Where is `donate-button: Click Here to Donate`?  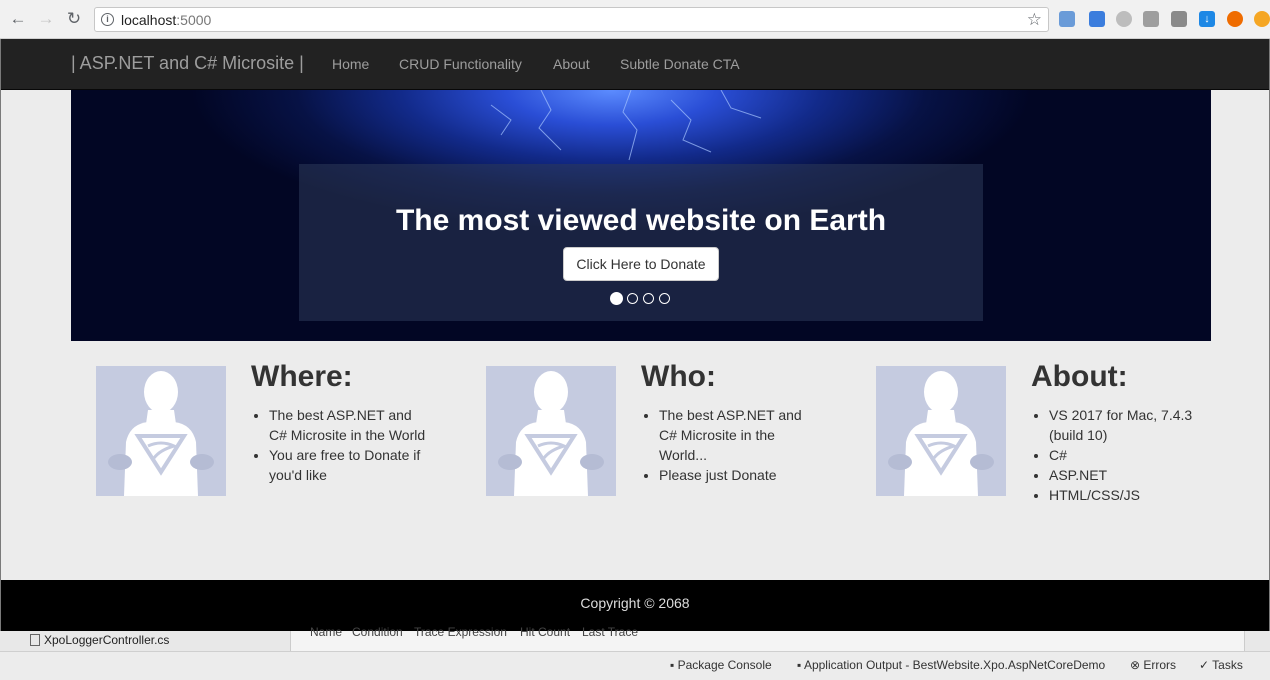
donate-button: Click Here to Donate is located at coordinates (641, 264).